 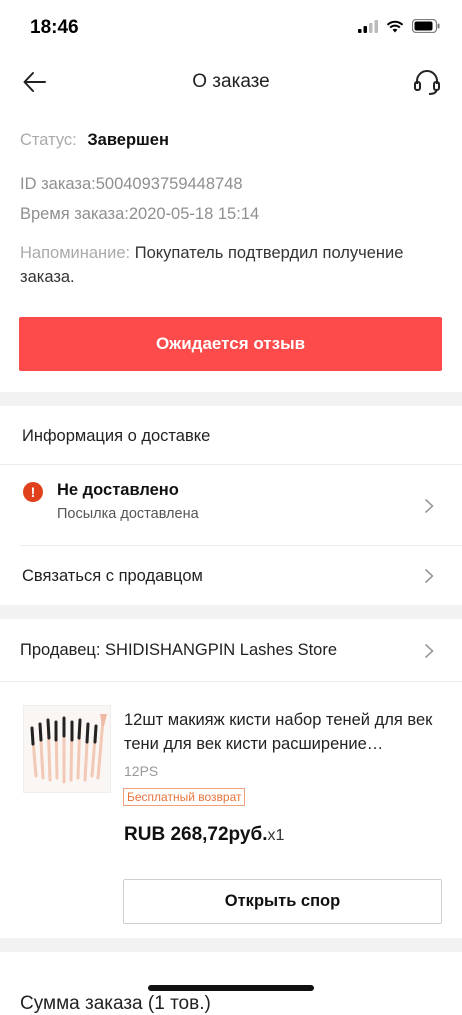 What do you see at coordinates (131, 184) in the screenshot?
I see `order-id: ID заказа:5004093759448748` at bounding box center [131, 184].